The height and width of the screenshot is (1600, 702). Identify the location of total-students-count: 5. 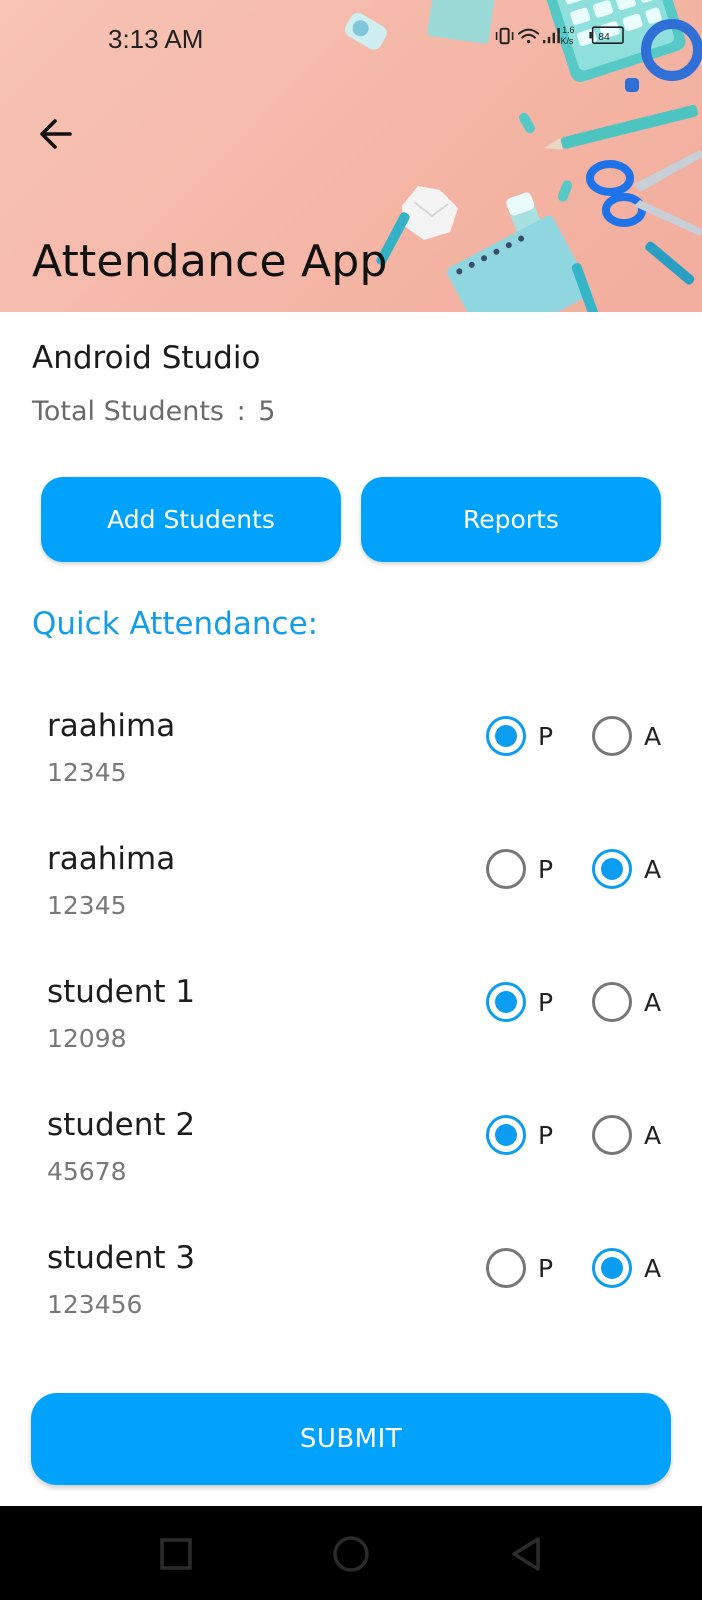
(267, 411).